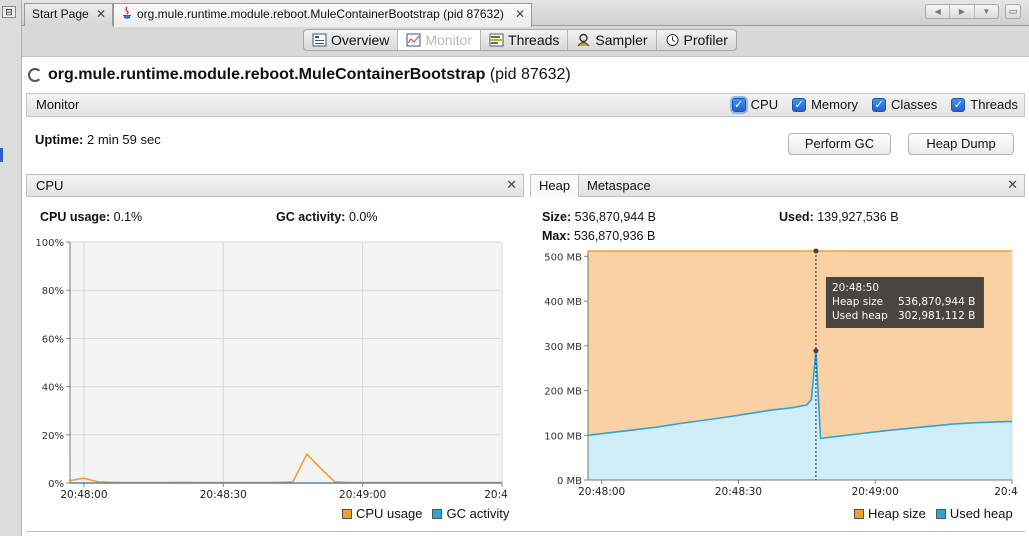 This screenshot has width=1029, height=536. I want to click on legend-item: Heap size, so click(890, 513).